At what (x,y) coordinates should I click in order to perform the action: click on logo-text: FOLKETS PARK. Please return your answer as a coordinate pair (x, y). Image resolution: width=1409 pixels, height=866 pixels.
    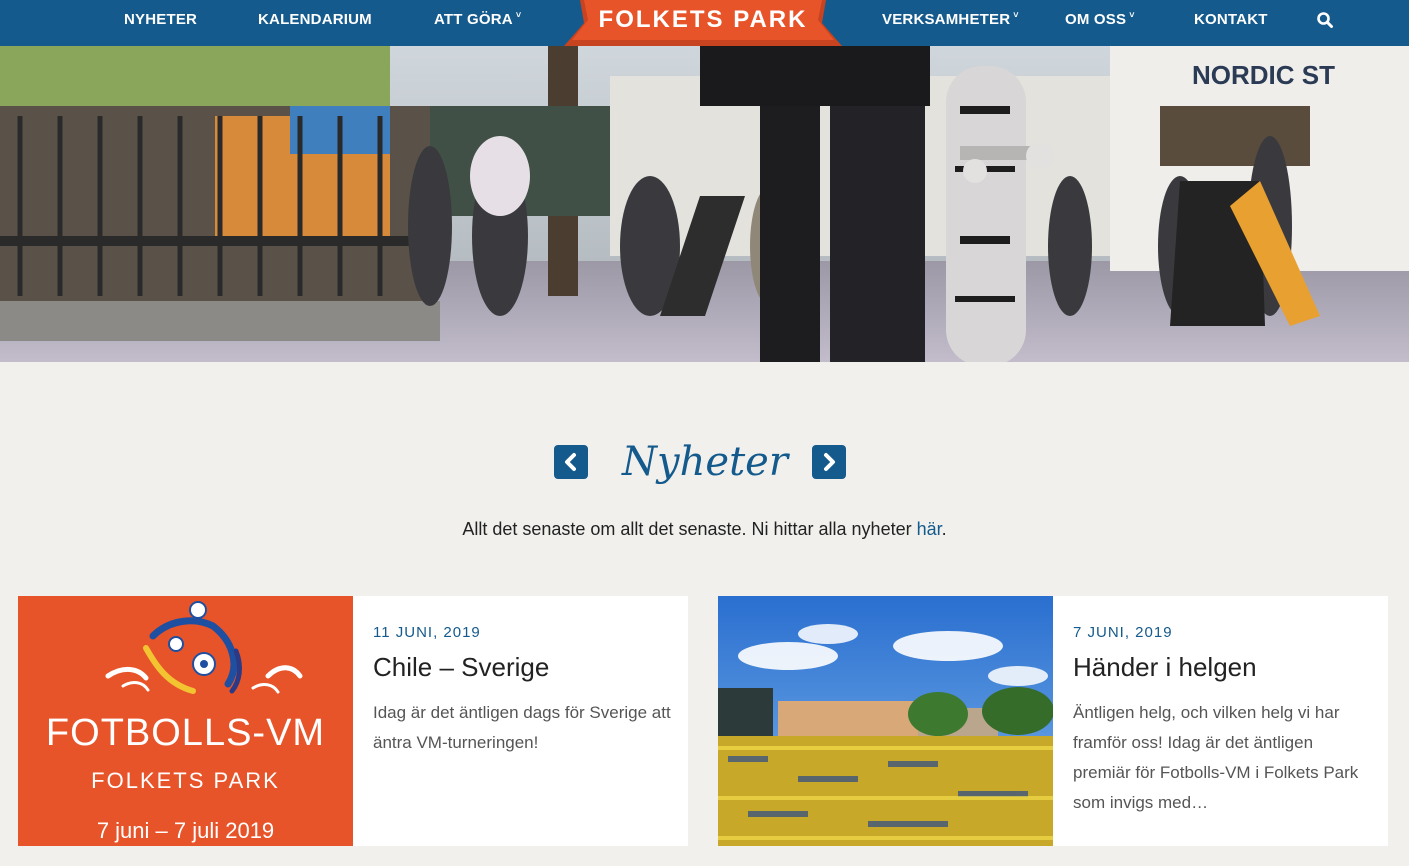
    Looking at the image, I should click on (703, 19).